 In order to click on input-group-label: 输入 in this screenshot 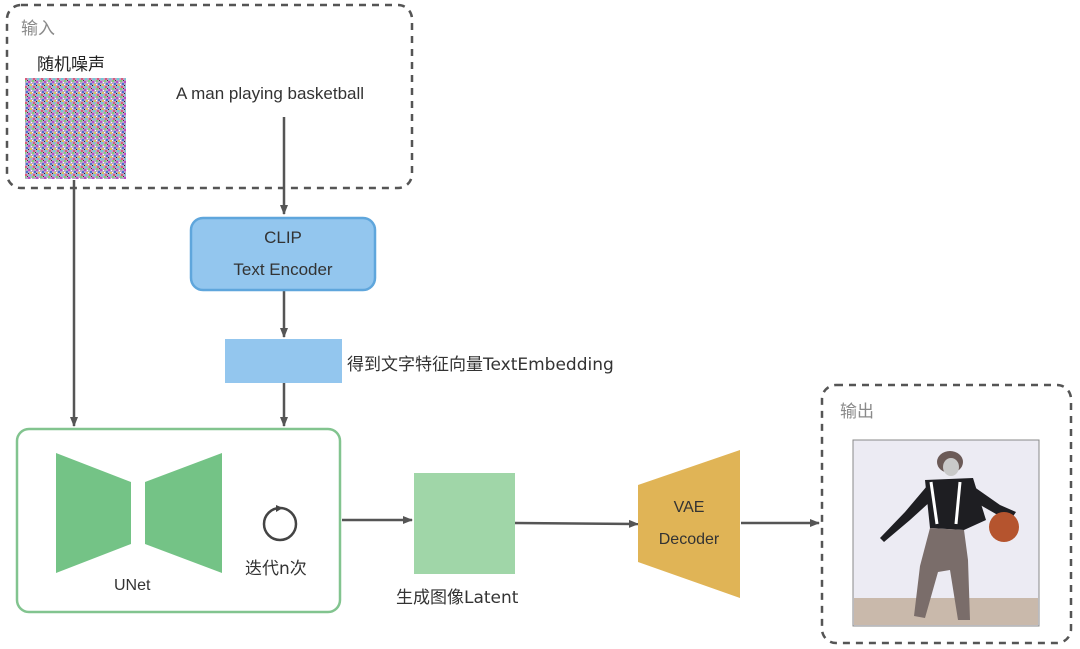, I will do `click(38, 29)`.